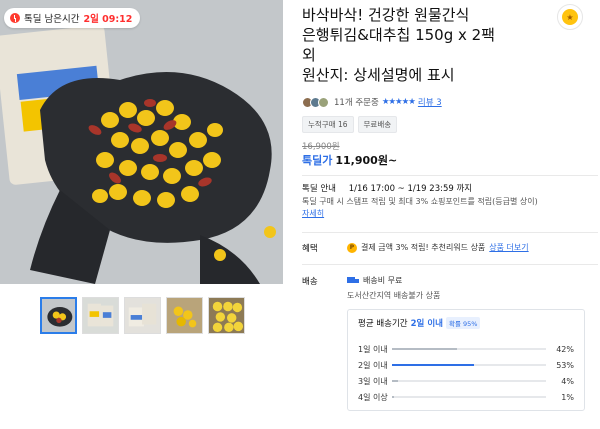  I want to click on deal-price-value: 11,900원~, so click(366, 160).